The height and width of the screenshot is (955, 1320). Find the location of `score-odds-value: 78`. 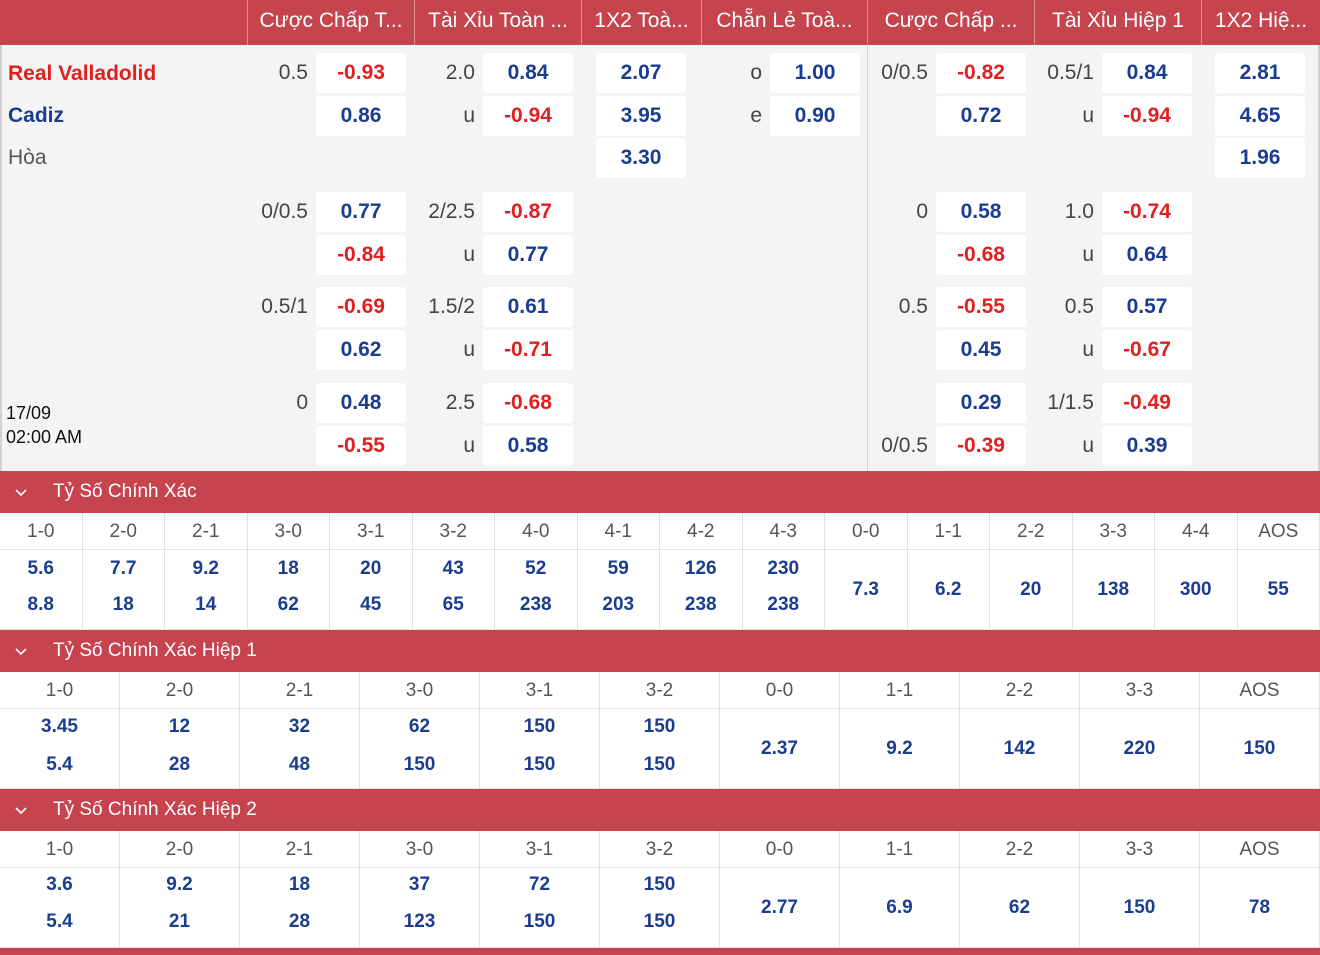

score-odds-value: 78 is located at coordinates (1259, 908).